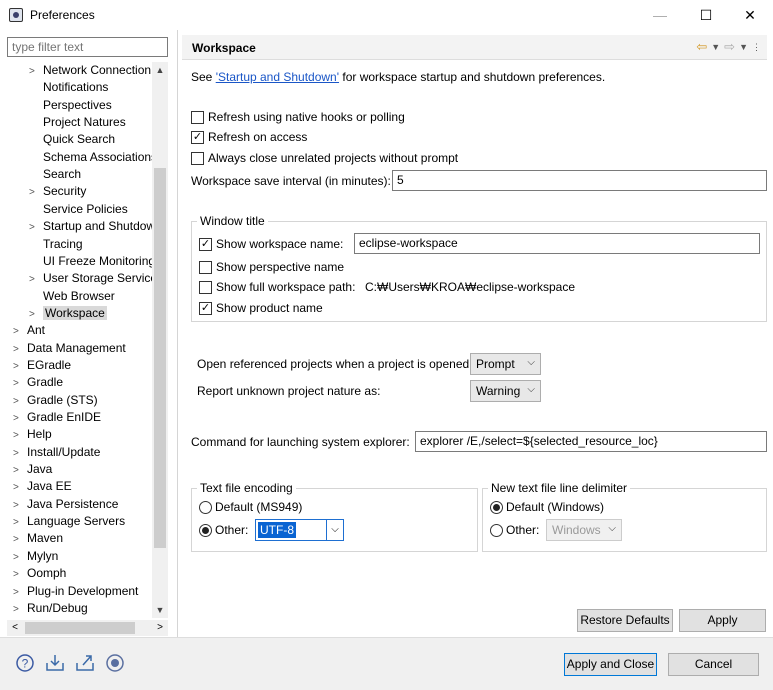  What do you see at coordinates (160, 70) in the screenshot?
I see `scroll-up-icon: ▲` at bounding box center [160, 70].